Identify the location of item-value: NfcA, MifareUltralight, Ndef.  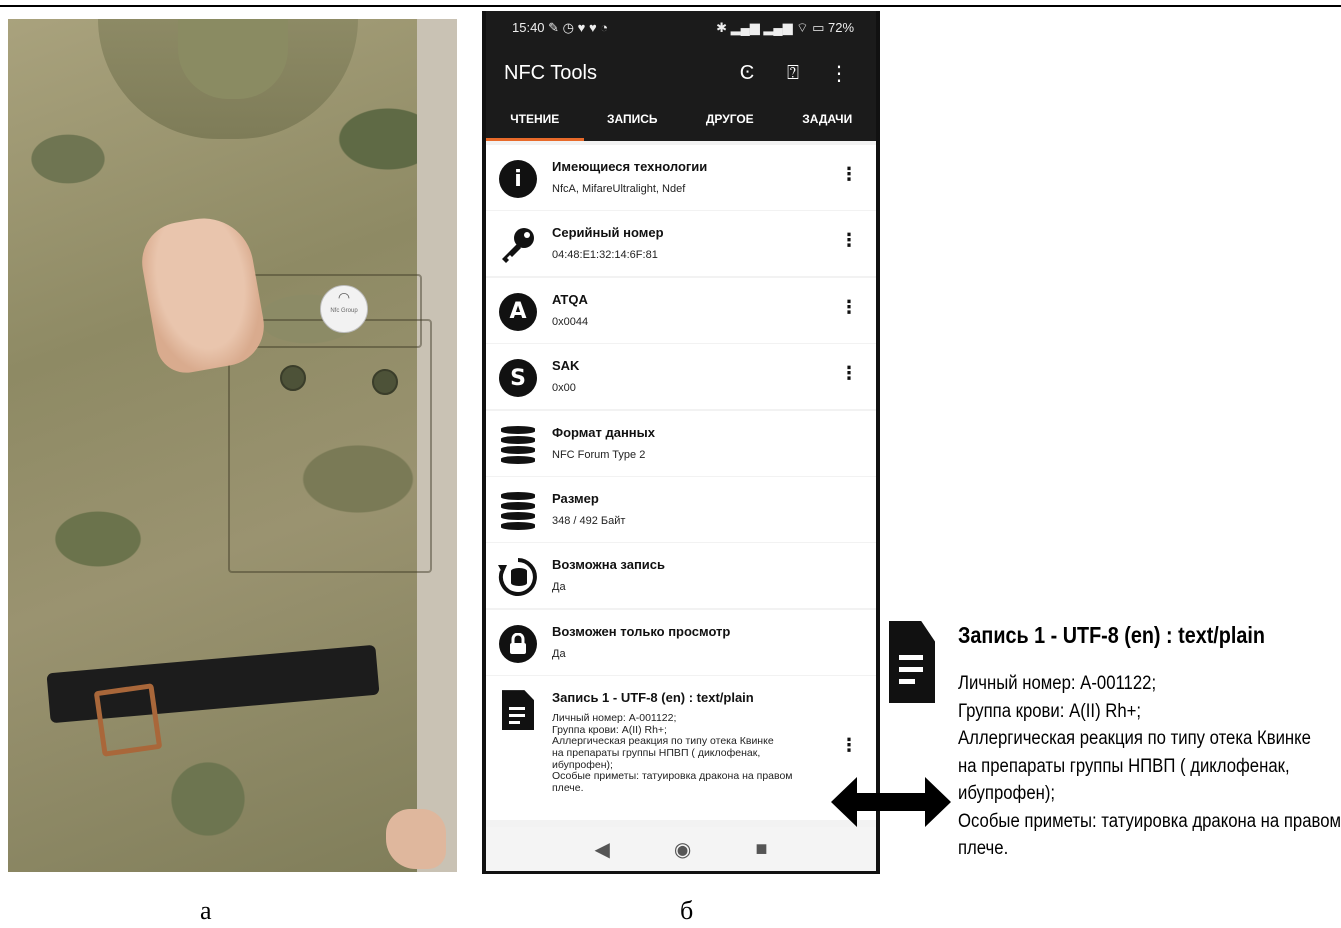
(619, 189).